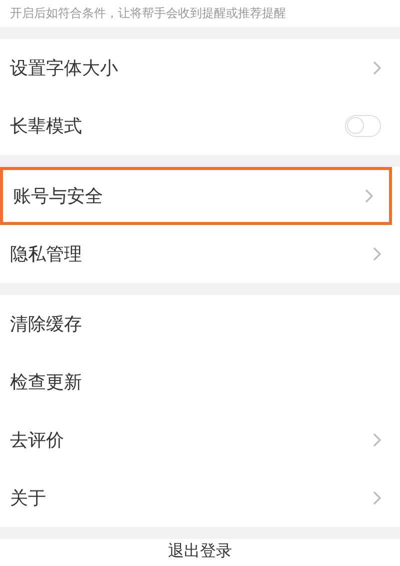 Image resolution: width=400 pixels, height=566 pixels. What do you see at coordinates (200, 67) in the screenshot?
I see `settings-row: 设置字体大小` at bounding box center [200, 67].